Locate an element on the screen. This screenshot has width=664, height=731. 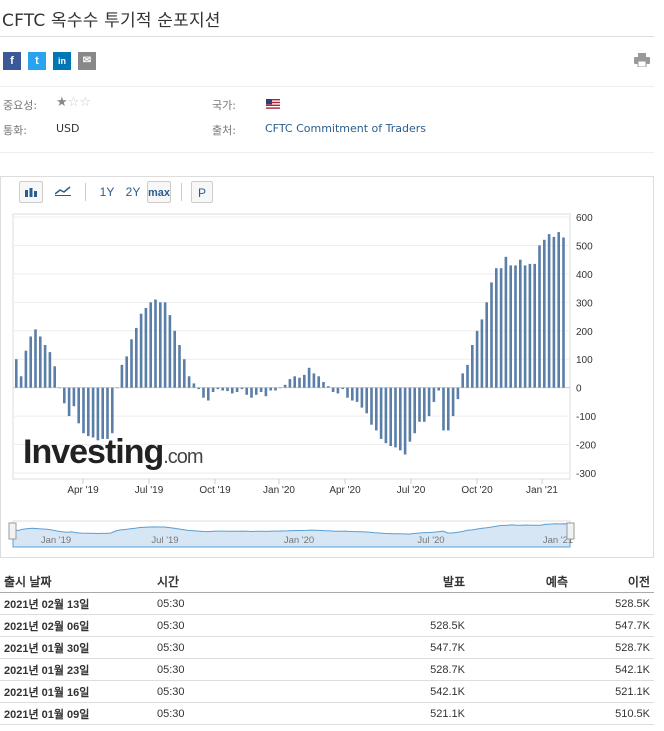
cell-date: 2021년 02월 13일 is located at coordinates (76, 603).